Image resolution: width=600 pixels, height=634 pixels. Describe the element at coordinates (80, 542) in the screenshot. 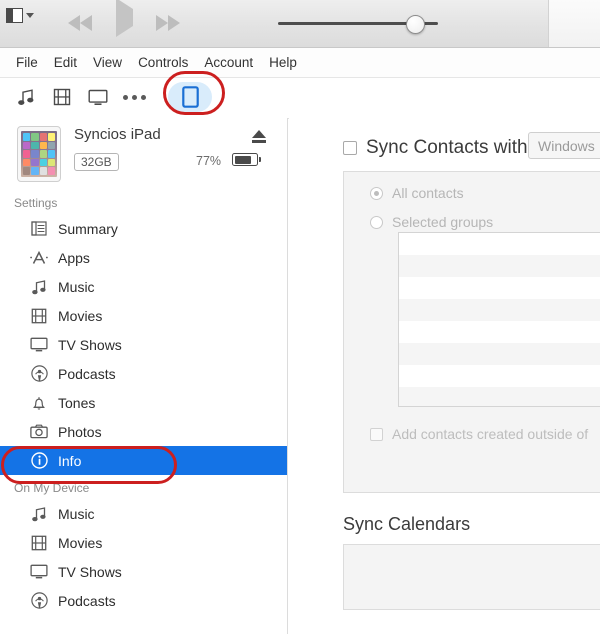

I see `device-item-label: Movies` at that location.